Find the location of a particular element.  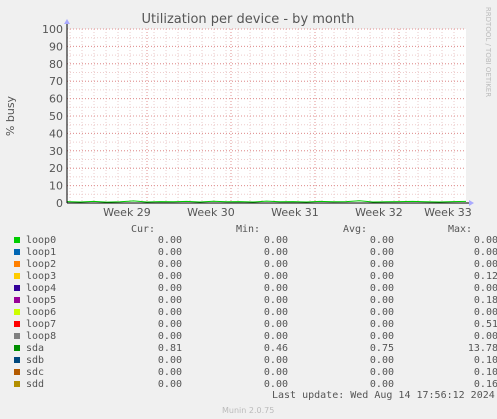

legend-series-name: sda is located at coordinates (35, 348).